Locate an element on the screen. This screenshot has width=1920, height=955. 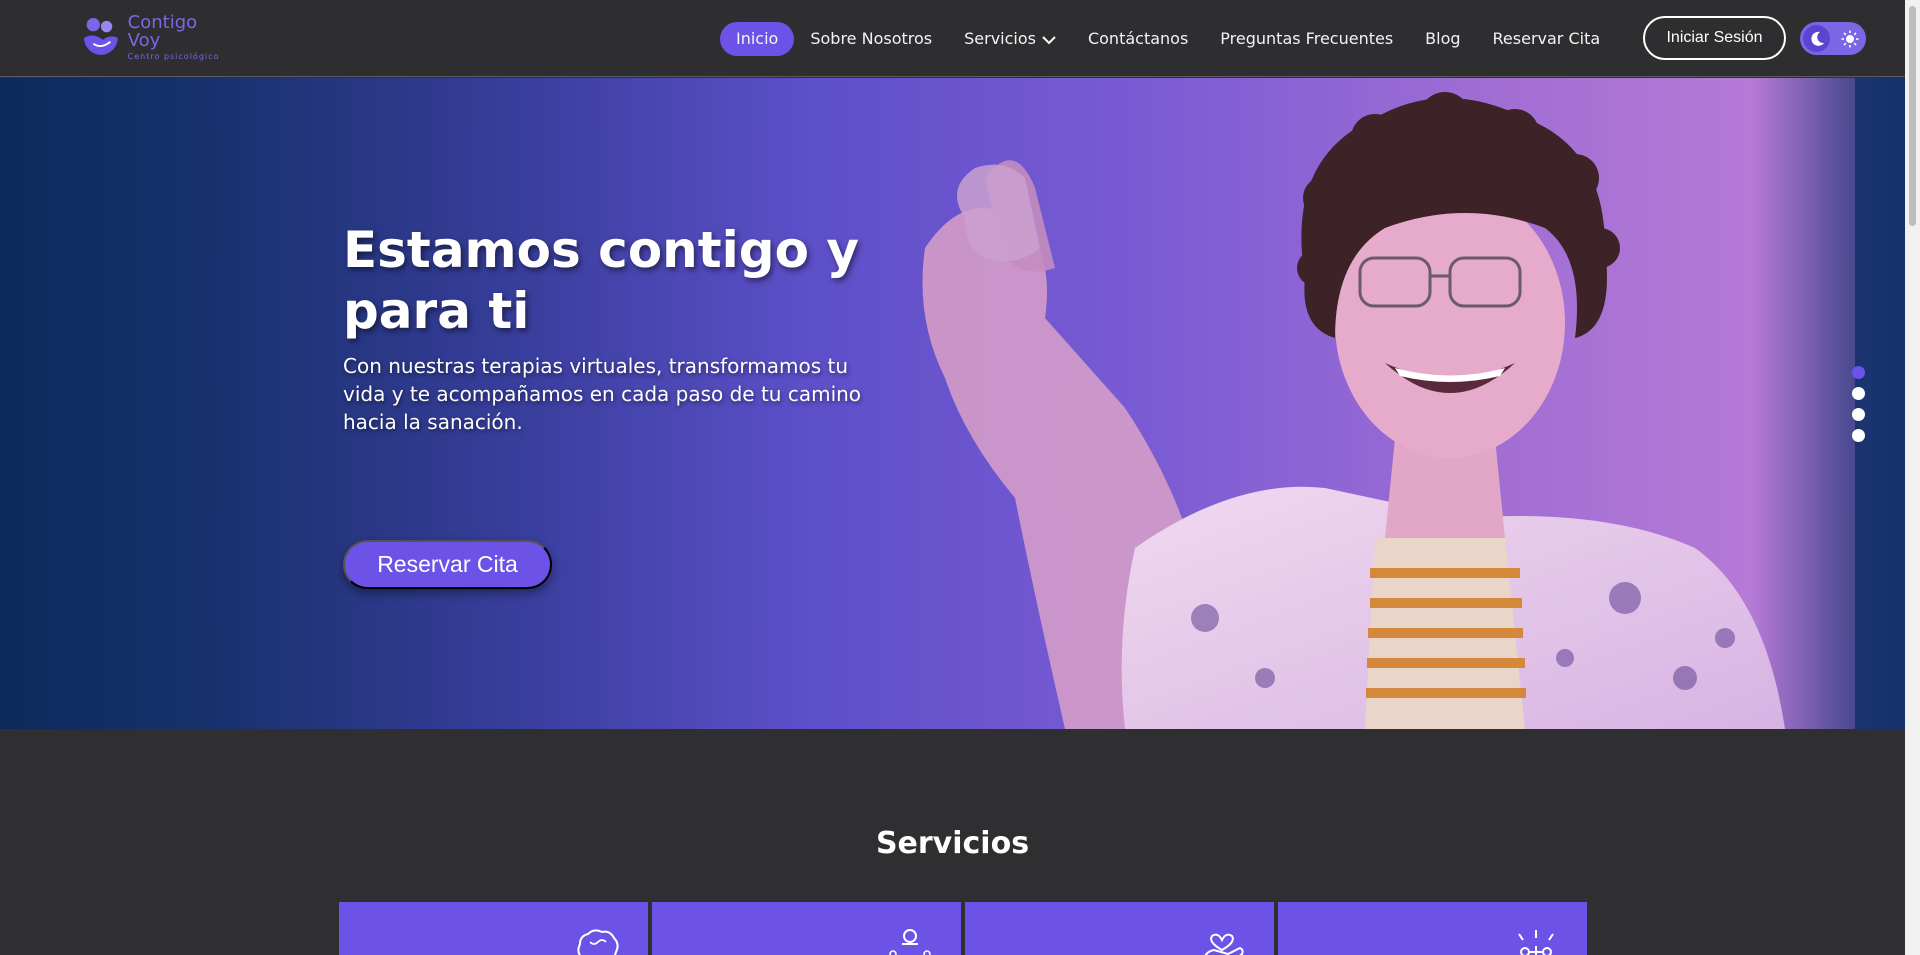
services-heading: Servicios is located at coordinates (952, 843).